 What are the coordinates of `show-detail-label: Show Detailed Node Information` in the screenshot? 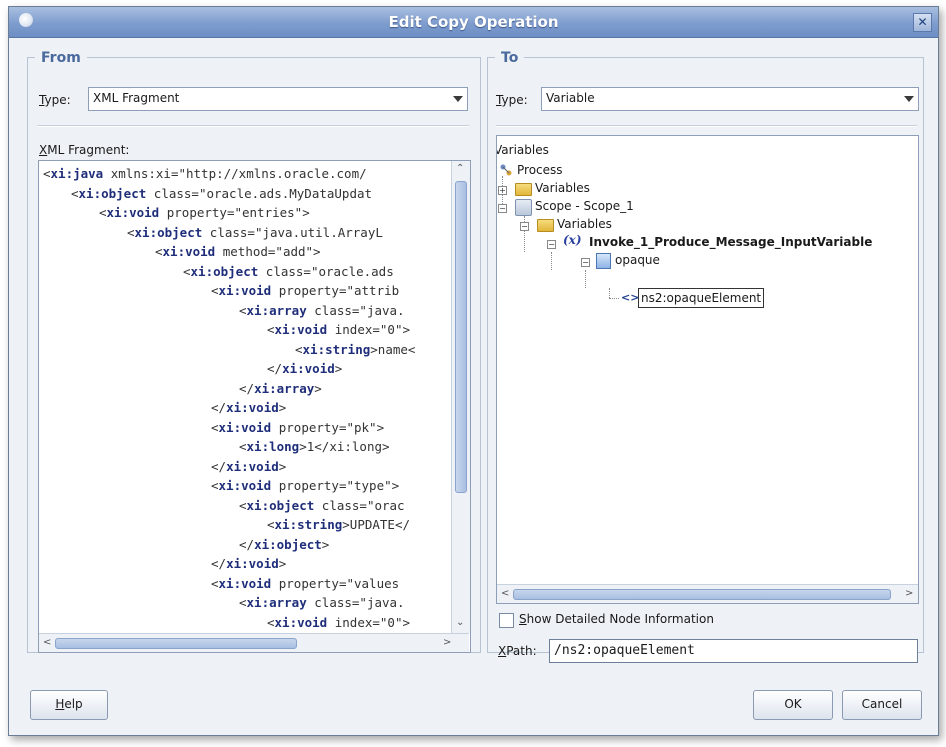 It's located at (616, 619).